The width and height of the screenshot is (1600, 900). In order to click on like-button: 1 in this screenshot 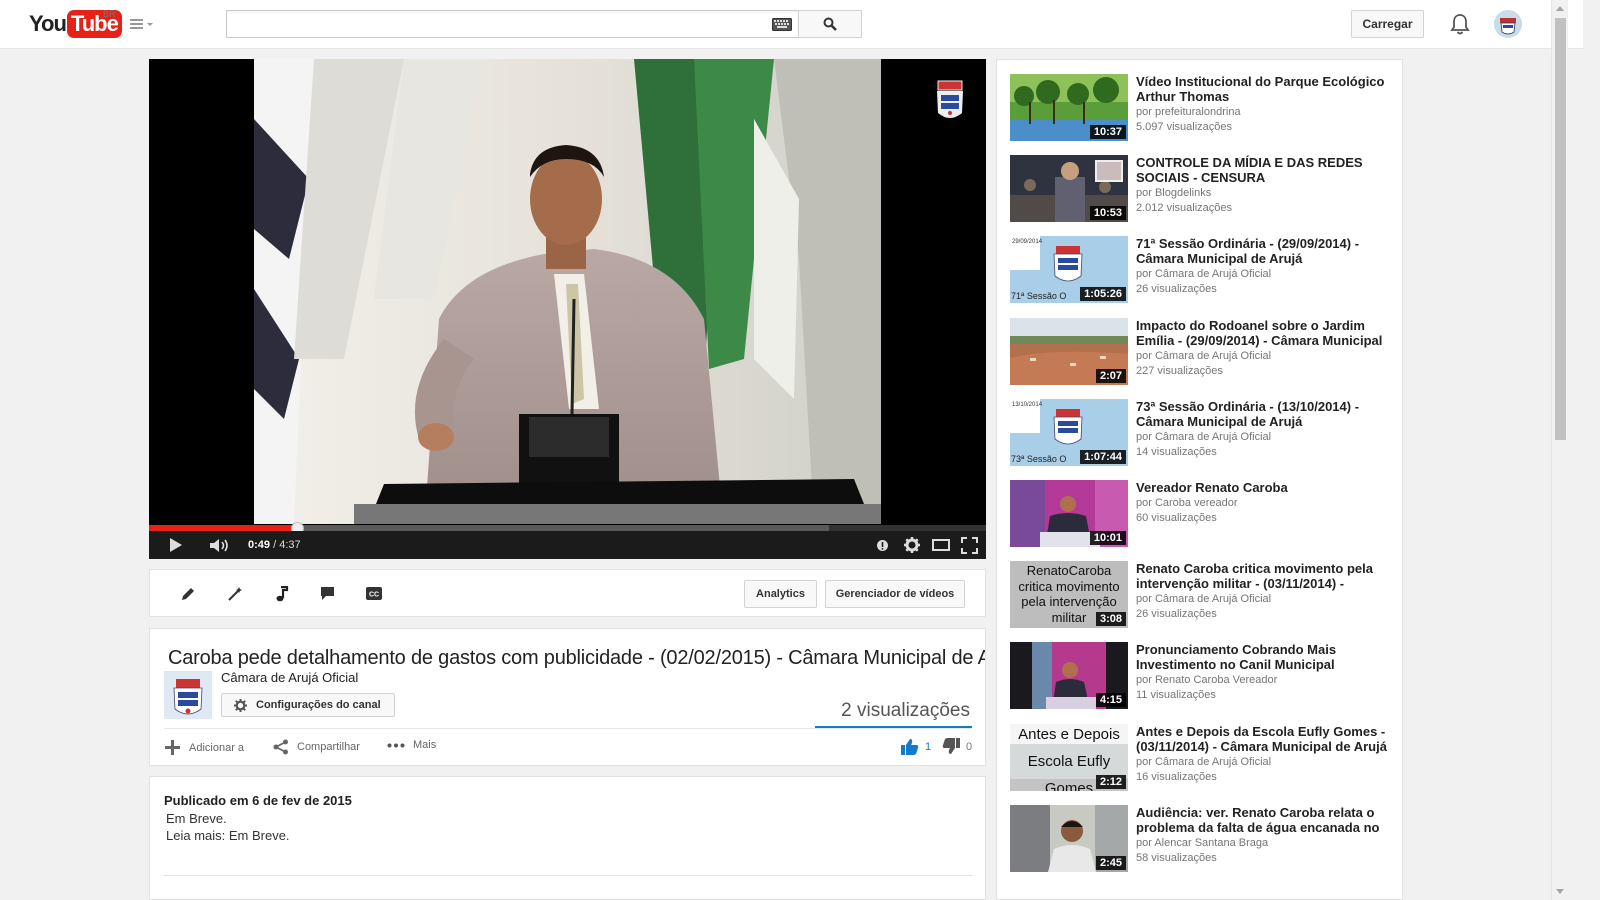, I will do `click(916, 746)`.